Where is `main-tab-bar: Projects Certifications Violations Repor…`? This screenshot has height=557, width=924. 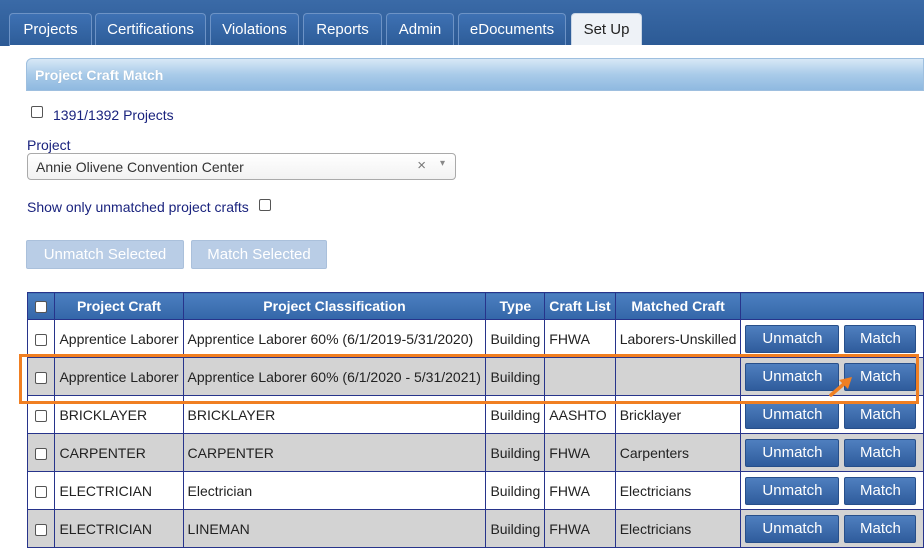
main-tab-bar: Projects Certifications Violations Repor… is located at coordinates (462, 23).